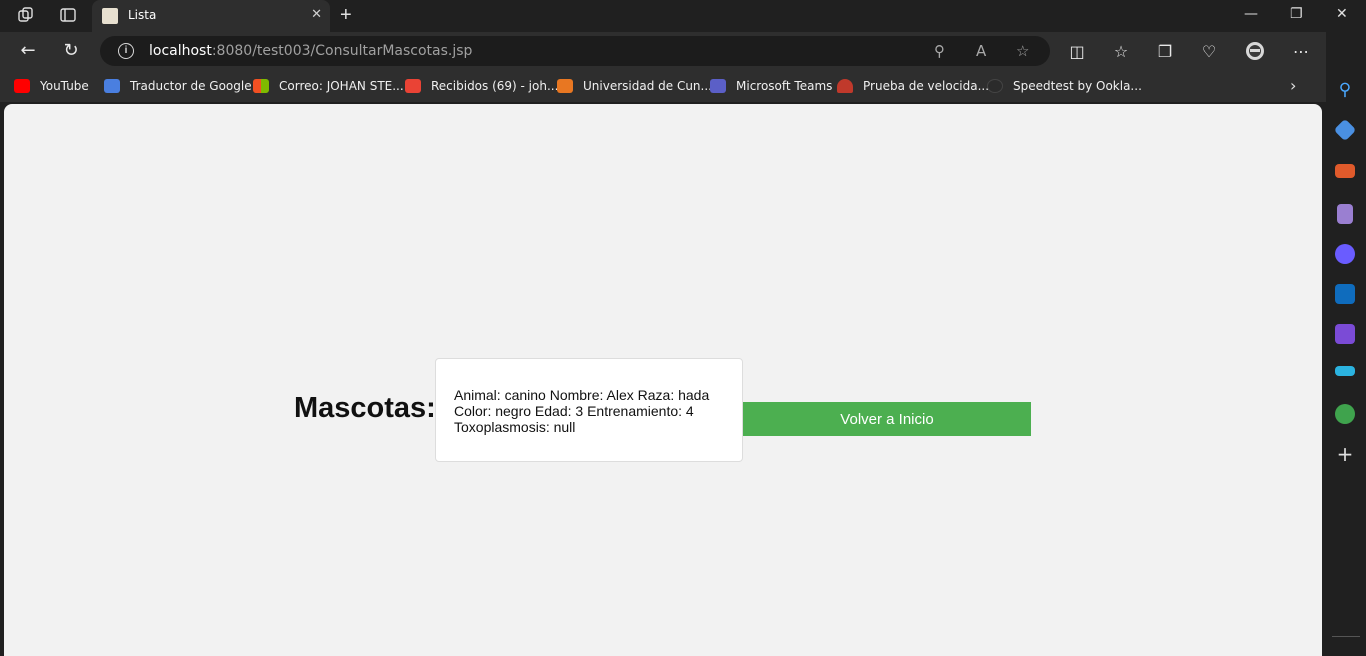 The height and width of the screenshot is (656, 1366). I want to click on more-options-icon: ⋯, so click(1301, 52).